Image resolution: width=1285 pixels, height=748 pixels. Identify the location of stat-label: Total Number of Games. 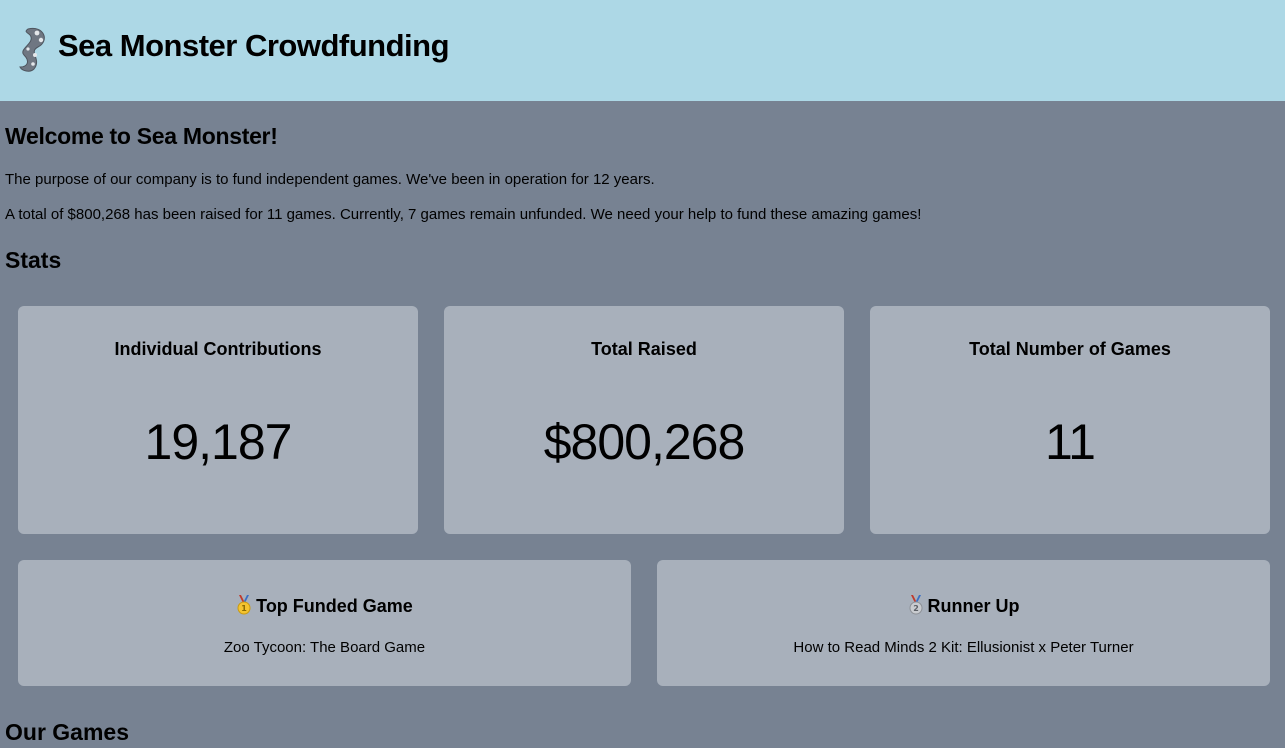
(1070, 349).